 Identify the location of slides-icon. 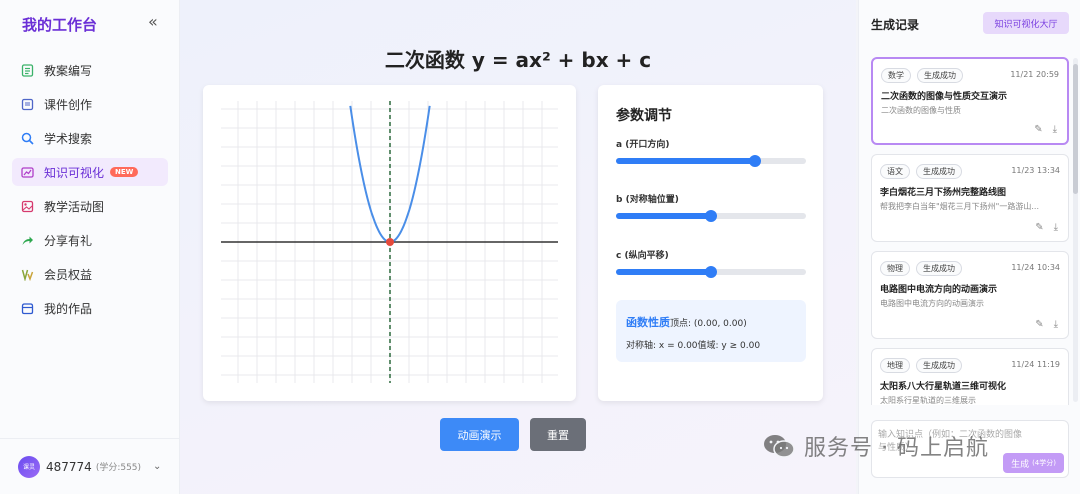
(27, 104).